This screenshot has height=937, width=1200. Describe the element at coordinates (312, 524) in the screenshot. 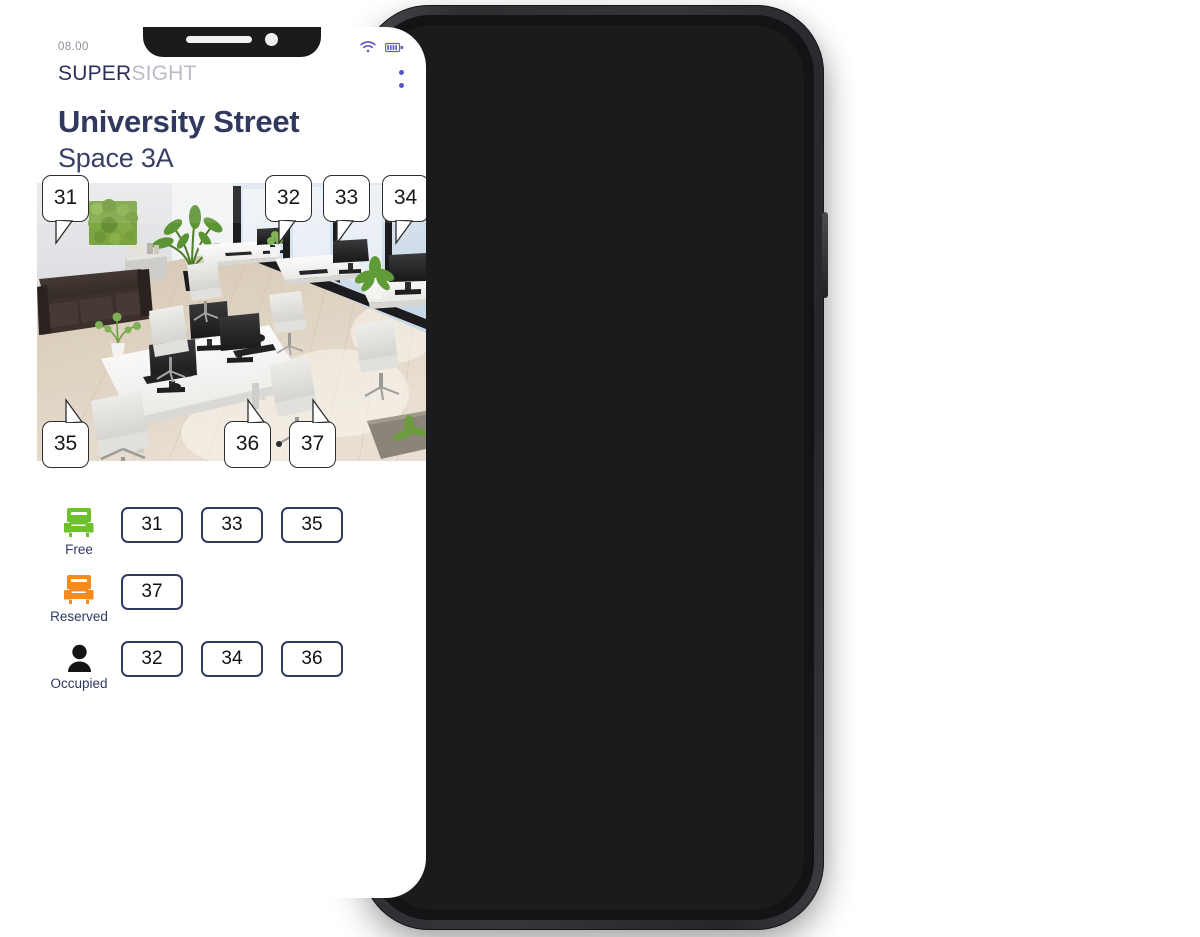

I see `seat-chip-35: 35` at that location.